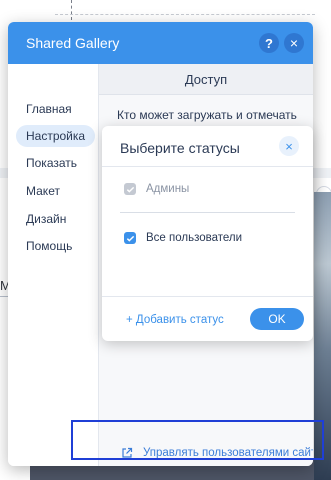  Describe the element at coordinates (207, 166) in the screenshot. I see `popup-divider` at that location.